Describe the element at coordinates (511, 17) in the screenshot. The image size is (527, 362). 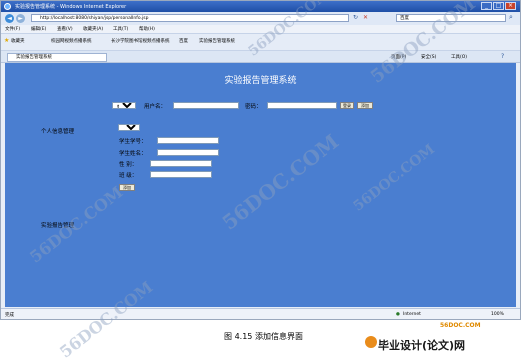
I see `search-icon: ⌕` at that location.